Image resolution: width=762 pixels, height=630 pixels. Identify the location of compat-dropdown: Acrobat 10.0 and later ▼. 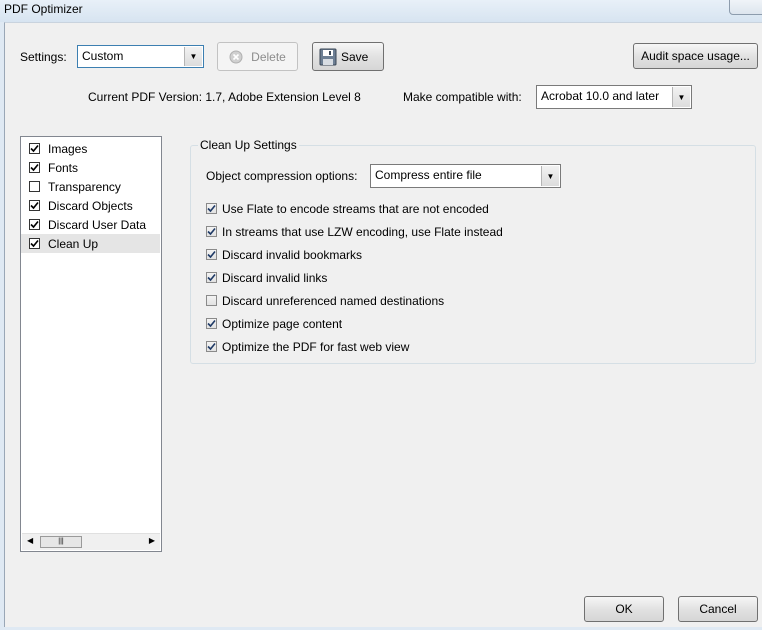
(614, 97).